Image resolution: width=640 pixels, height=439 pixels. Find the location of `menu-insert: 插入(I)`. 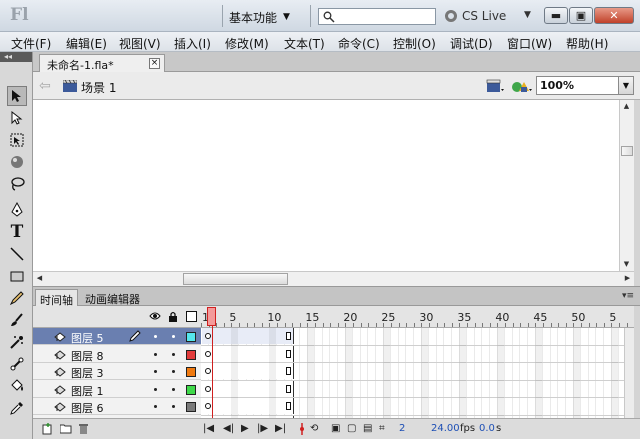

menu-insert: 插入(I) is located at coordinates (192, 43).